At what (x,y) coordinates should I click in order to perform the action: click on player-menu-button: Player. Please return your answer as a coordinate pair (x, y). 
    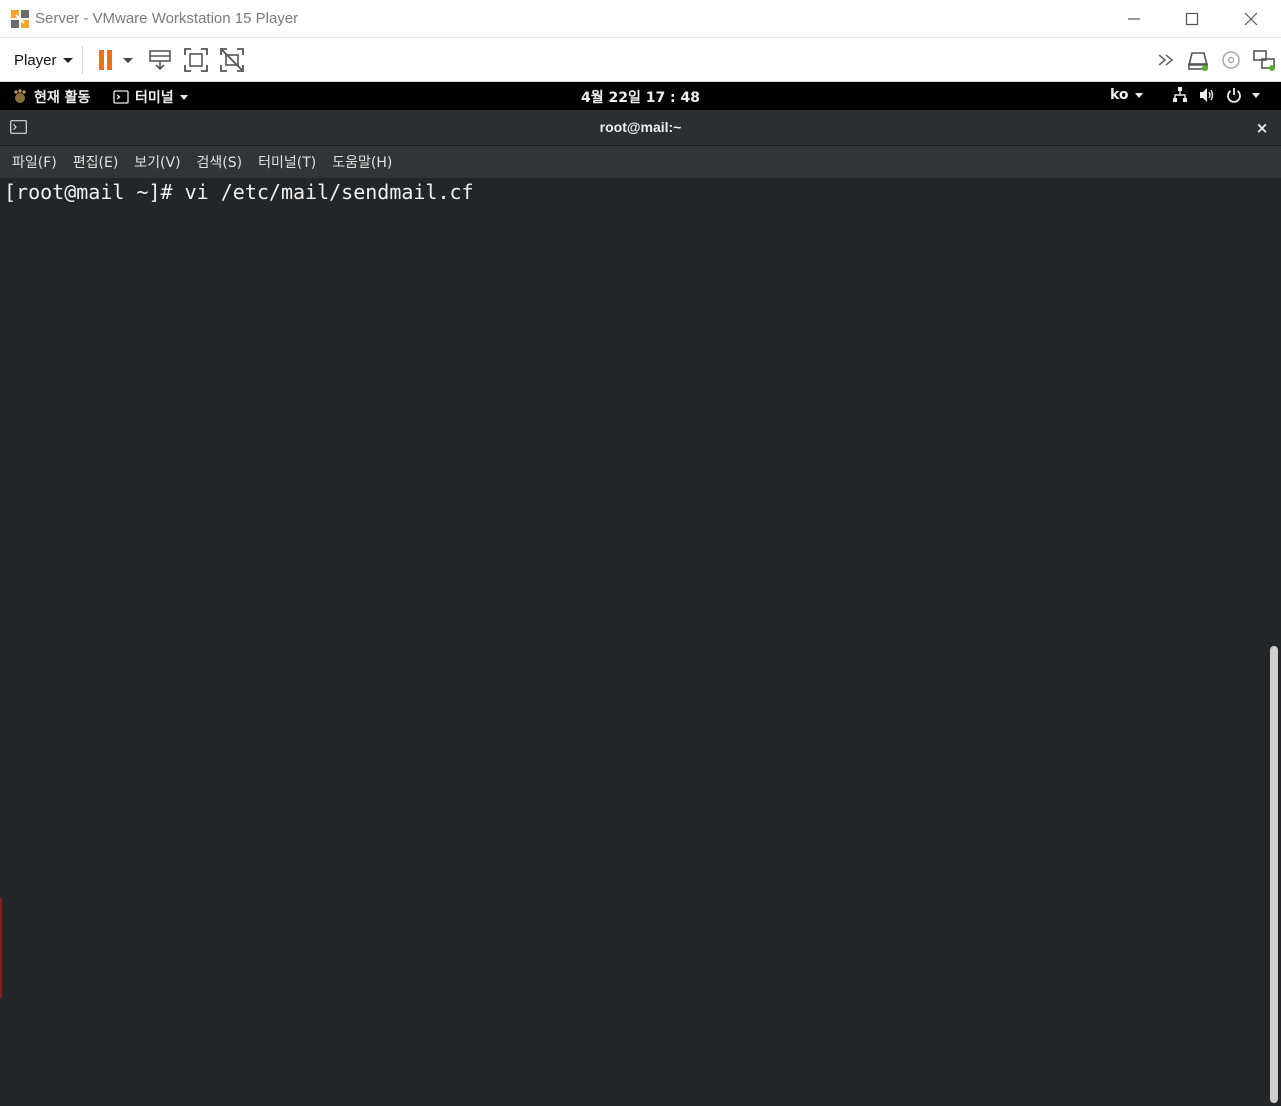
    Looking at the image, I should click on (43, 60).